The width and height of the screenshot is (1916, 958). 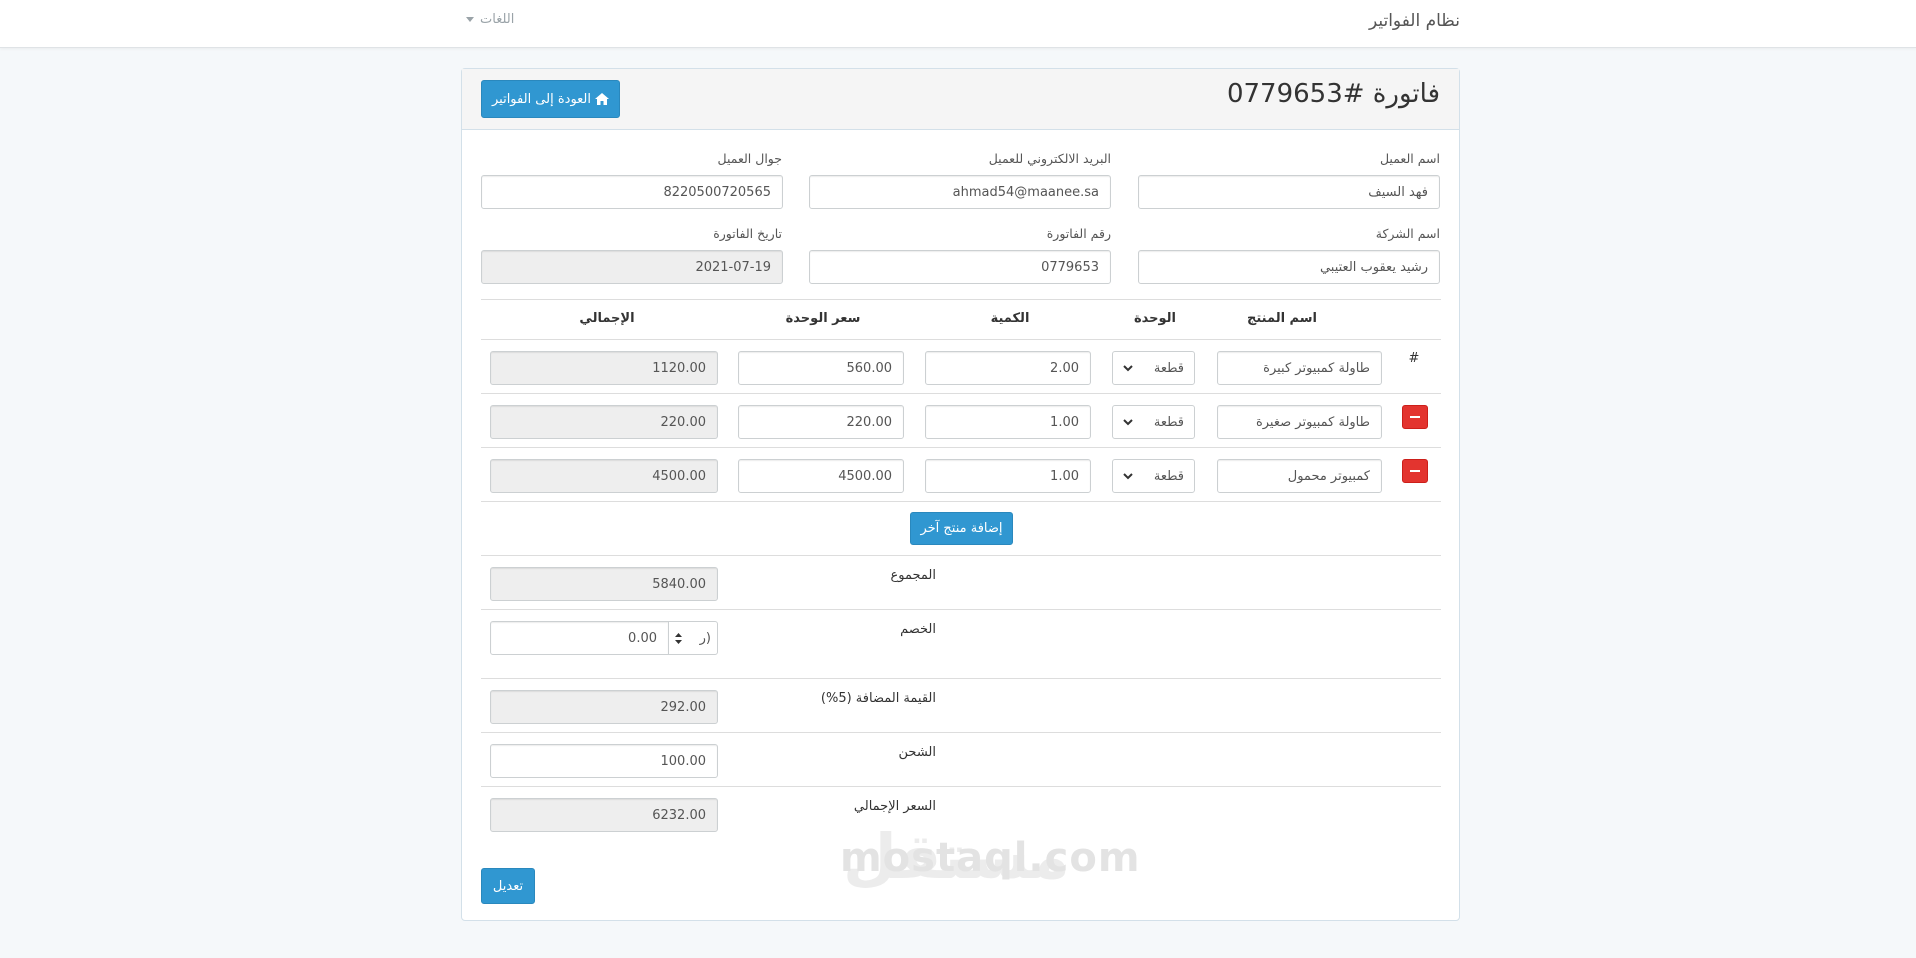 I want to click on customer-mobile-label: جوال العميل, so click(x=750, y=158).